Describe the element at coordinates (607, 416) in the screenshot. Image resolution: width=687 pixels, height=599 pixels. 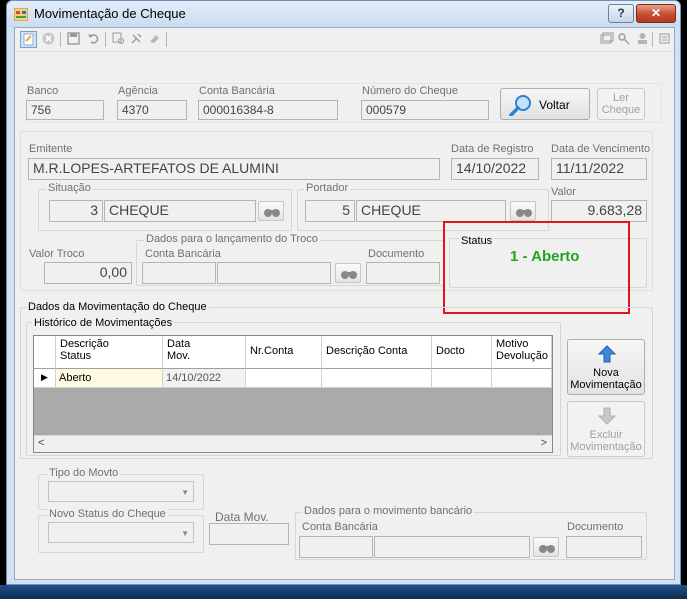
I see `arrow-down-icon` at that location.